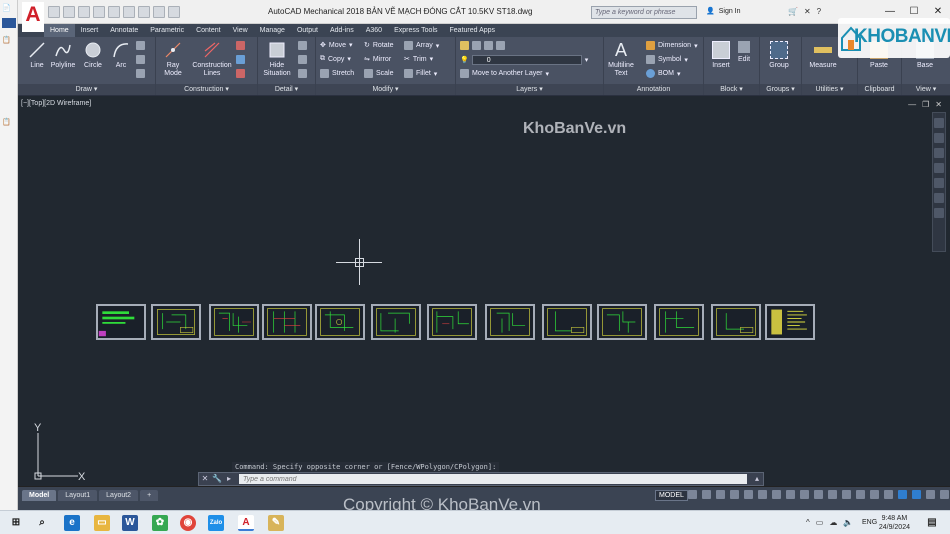 This screenshot has height=534, width=950. Describe the element at coordinates (939, 198) in the screenshot. I see `fullnav-icon` at that location.